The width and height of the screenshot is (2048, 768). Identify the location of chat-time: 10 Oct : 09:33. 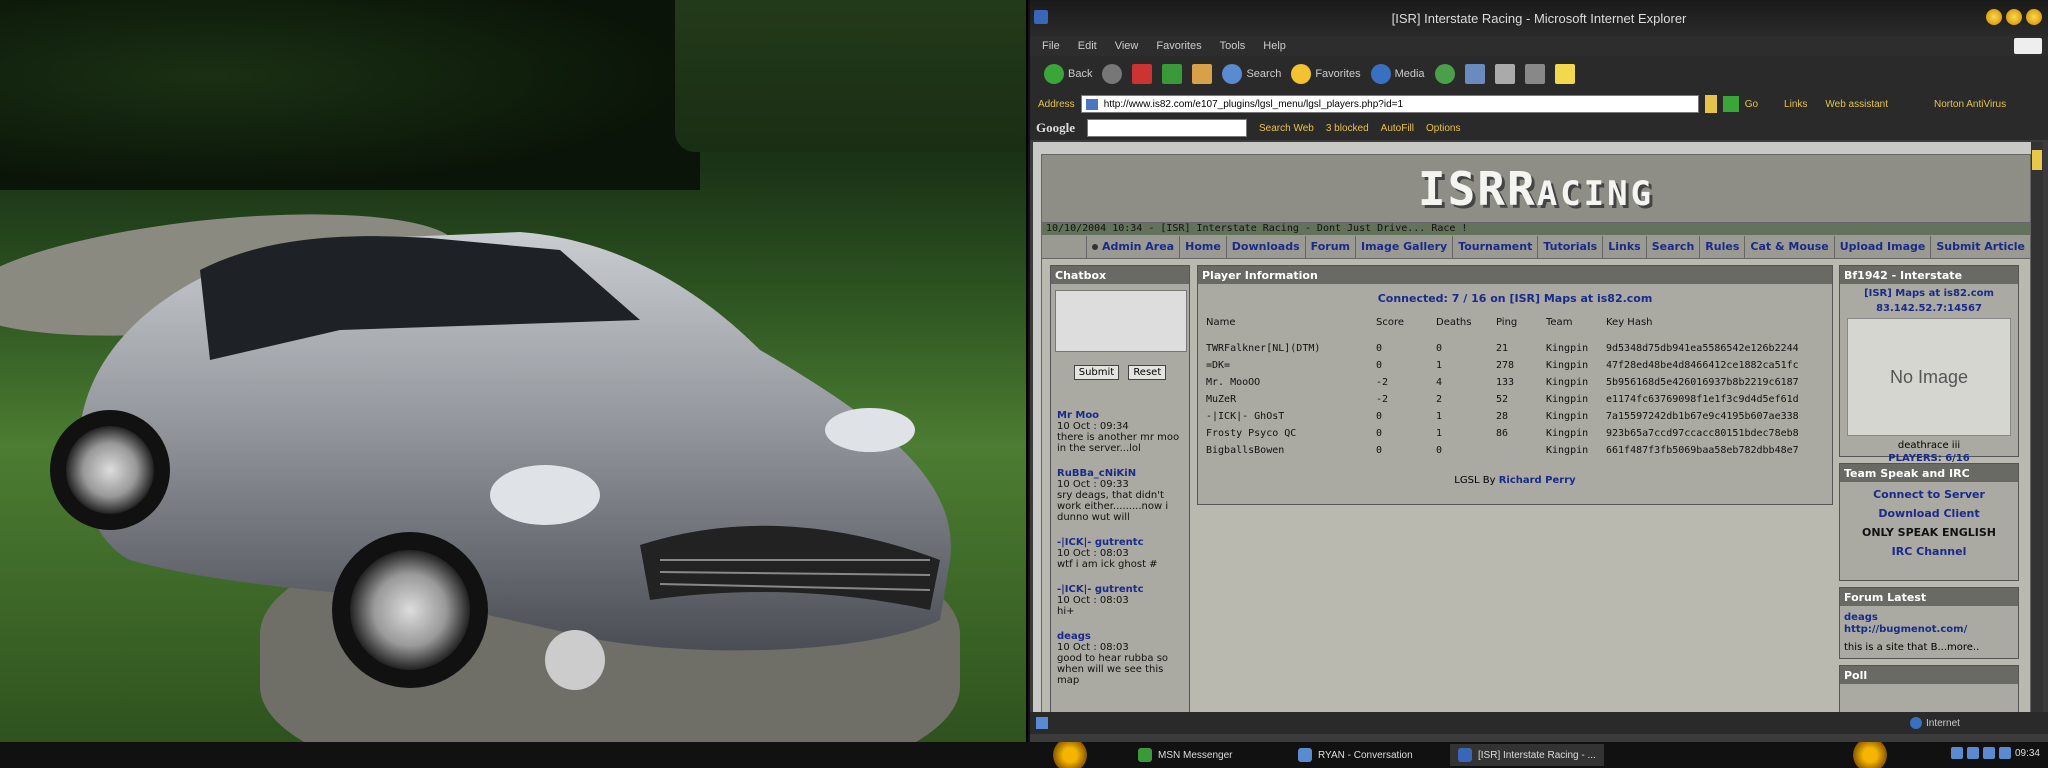
(1093, 484).